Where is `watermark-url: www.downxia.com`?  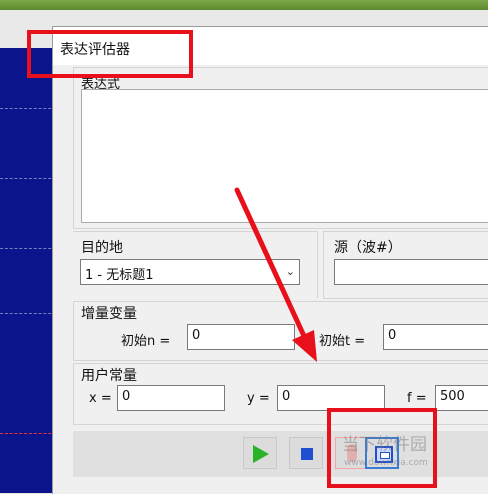 watermark-url: www.downxia.com is located at coordinates (386, 463).